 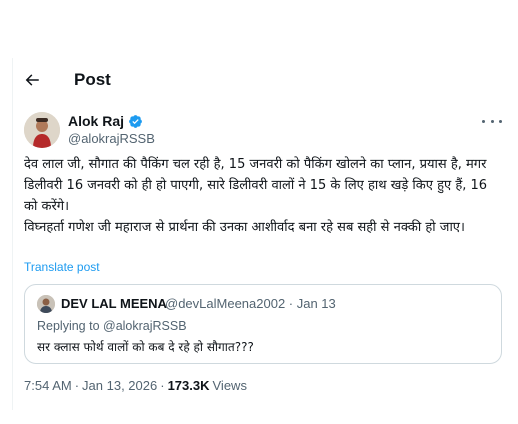 I want to click on views-count: 173.3K, so click(x=188, y=385).